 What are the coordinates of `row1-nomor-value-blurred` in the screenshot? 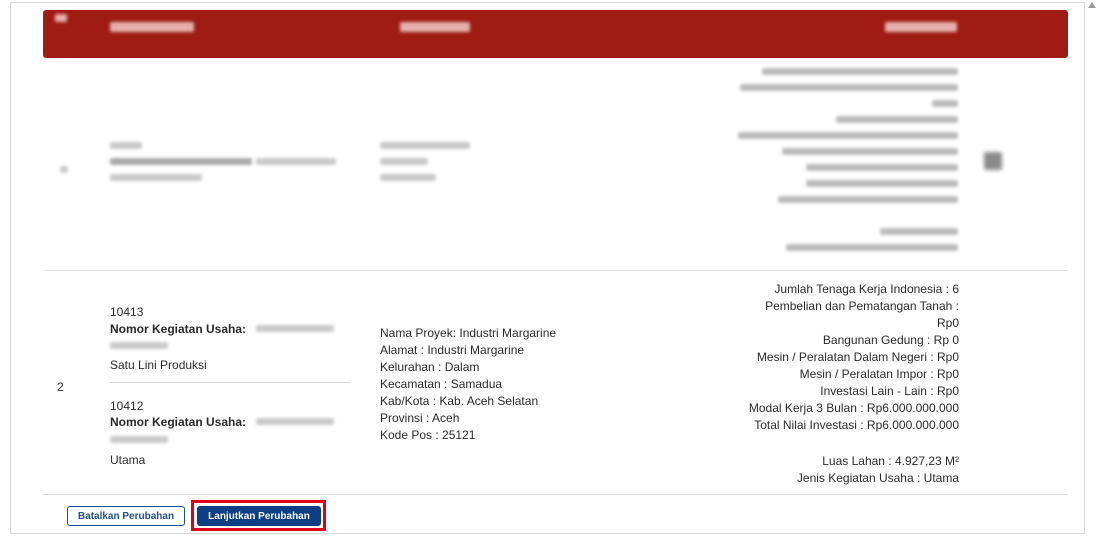 It's located at (296, 161).